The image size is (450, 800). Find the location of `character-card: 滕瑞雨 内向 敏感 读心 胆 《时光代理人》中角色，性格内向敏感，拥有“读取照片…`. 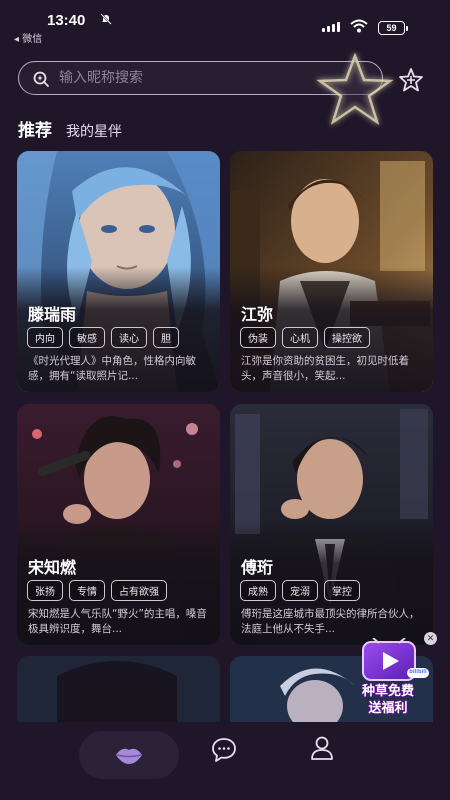

character-card: 滕瑞雨 内向 敏感 读心 胆 《时光代理人》中角色，性格内向敏感，拥有“读取照片… is located at coordinates (118, 271).